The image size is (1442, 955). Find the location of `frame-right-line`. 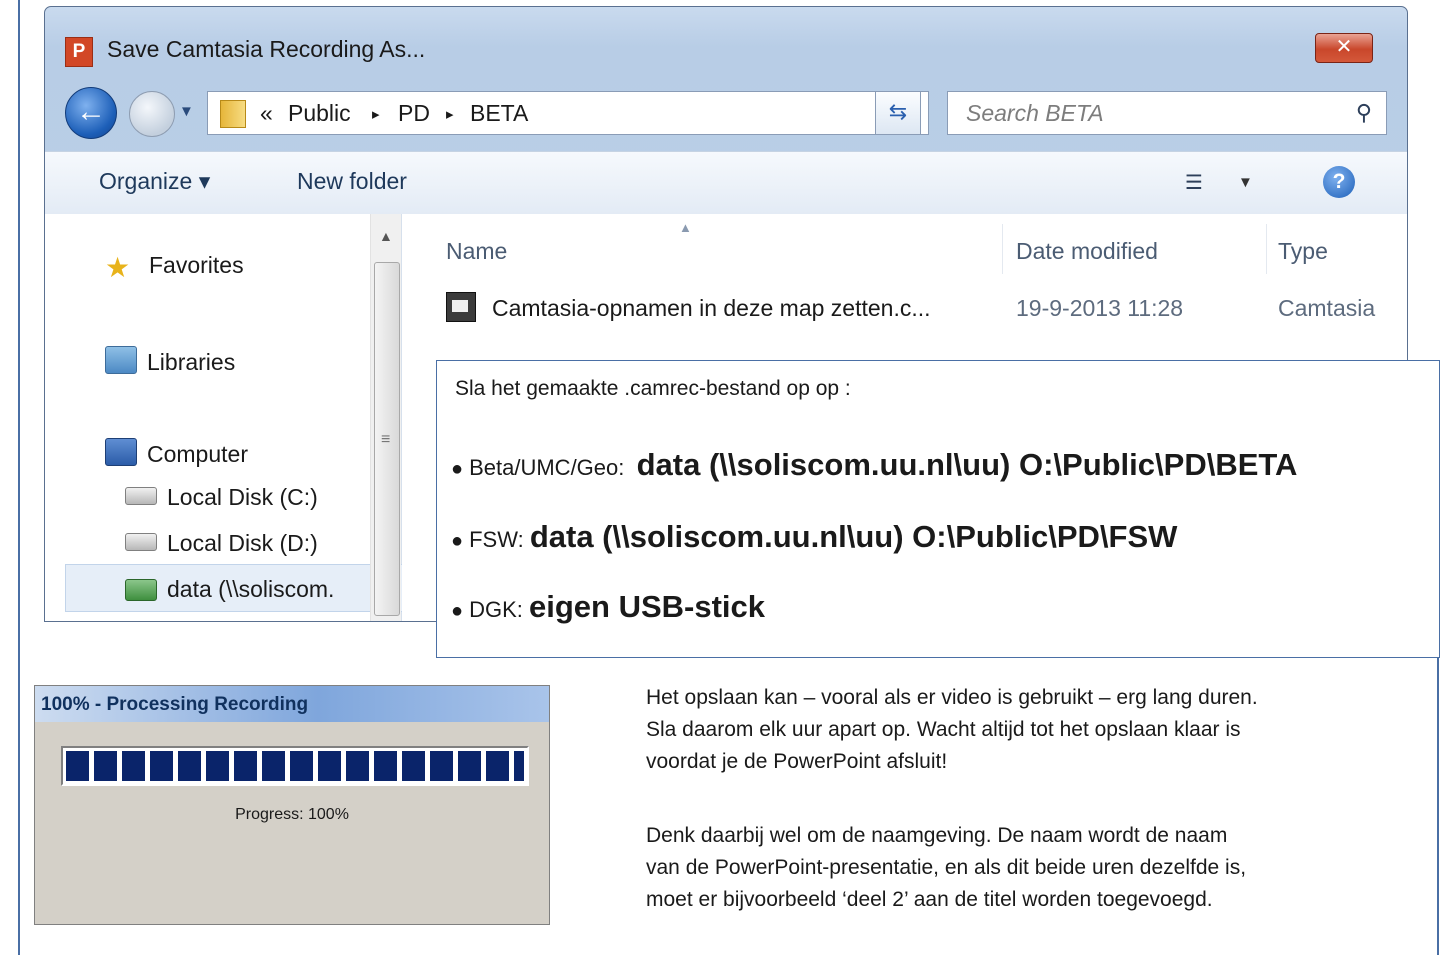

frame-right-line is located at coordinates (1438, 802).